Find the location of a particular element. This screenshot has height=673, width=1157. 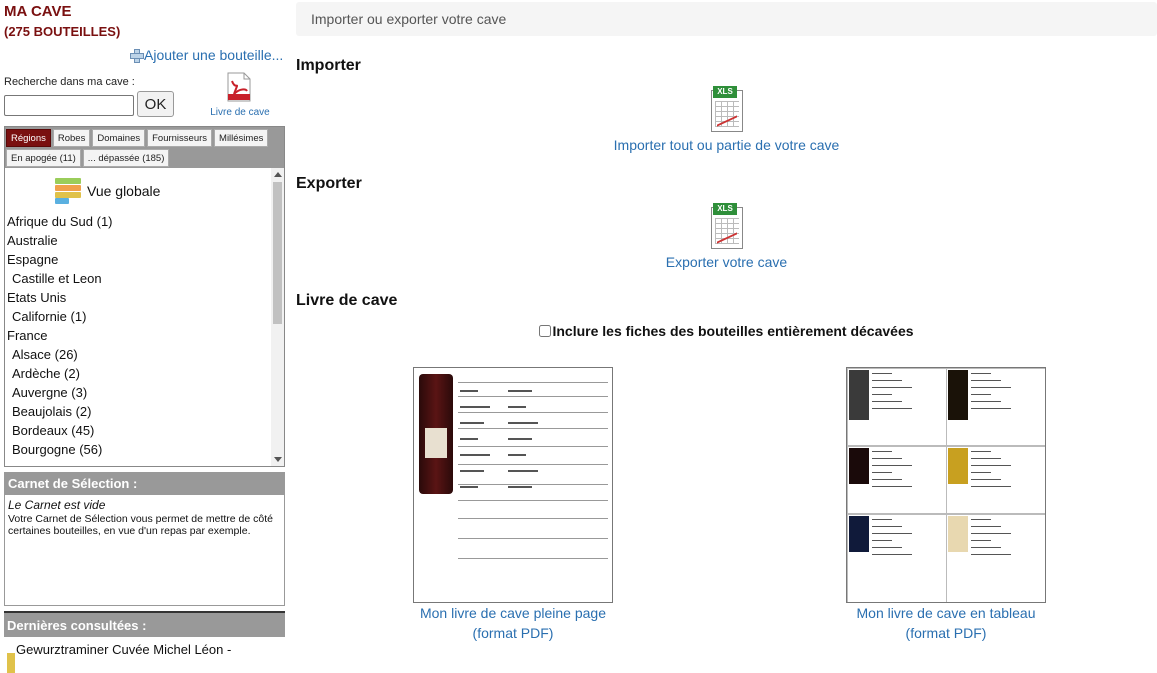

tab-row-2: En apogée (11) ... dépassée (185) is located at coordinates (88, 158).